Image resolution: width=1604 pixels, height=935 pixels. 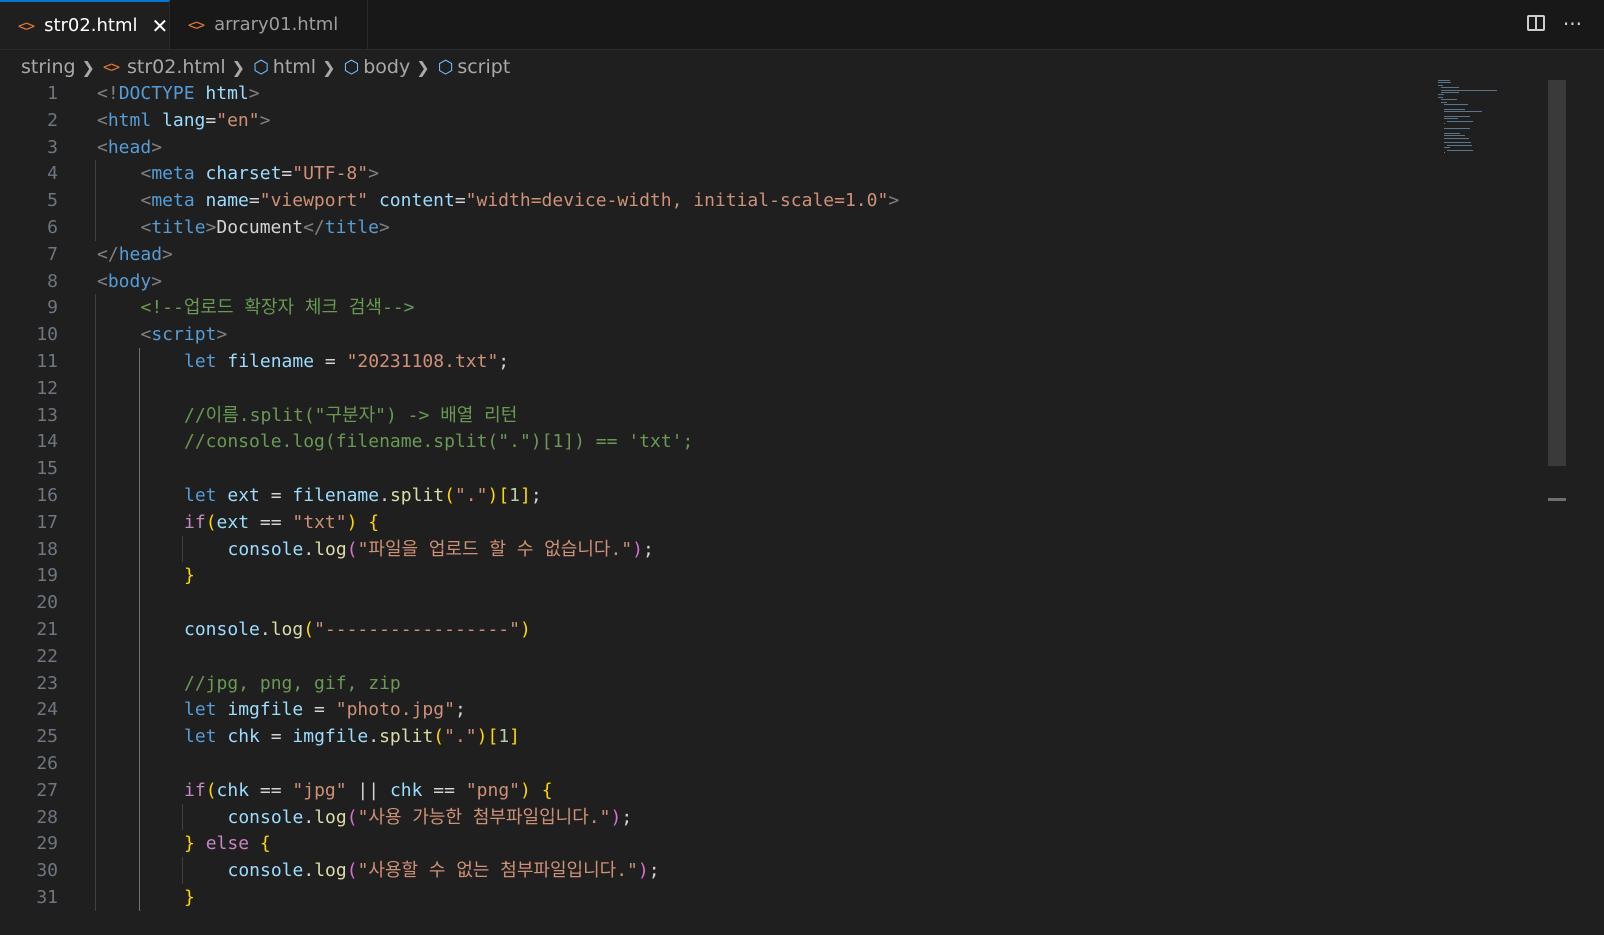 I want to click on breadcrumb-item-string: string, so click(x=48, y=67).